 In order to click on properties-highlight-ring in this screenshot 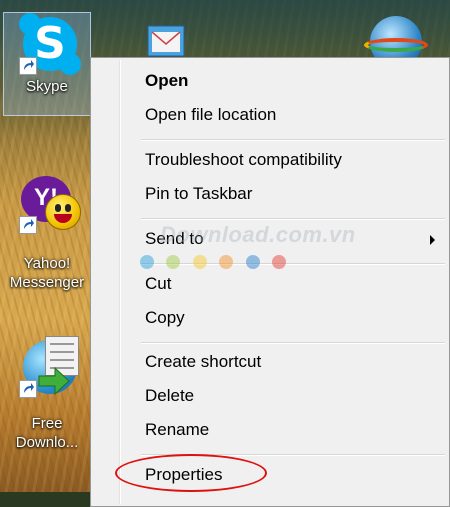, I will do `click(191, 473)`.